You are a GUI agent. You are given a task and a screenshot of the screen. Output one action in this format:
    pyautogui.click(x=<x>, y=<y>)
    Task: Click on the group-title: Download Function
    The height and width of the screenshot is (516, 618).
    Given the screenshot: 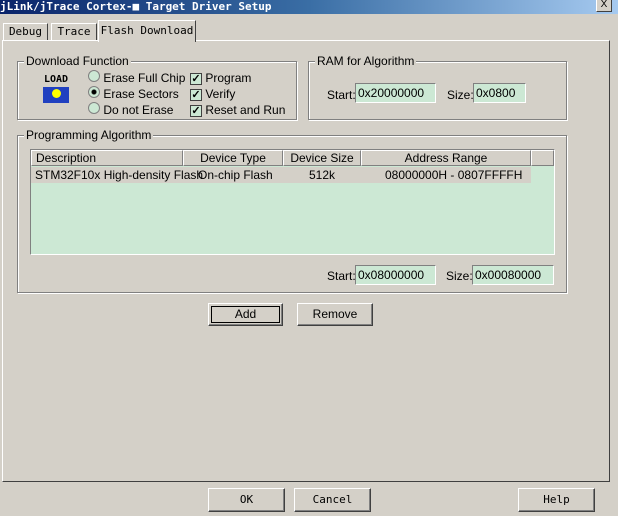 What is the action you would take?
    pyautogui.click(x=77, y=61)
    